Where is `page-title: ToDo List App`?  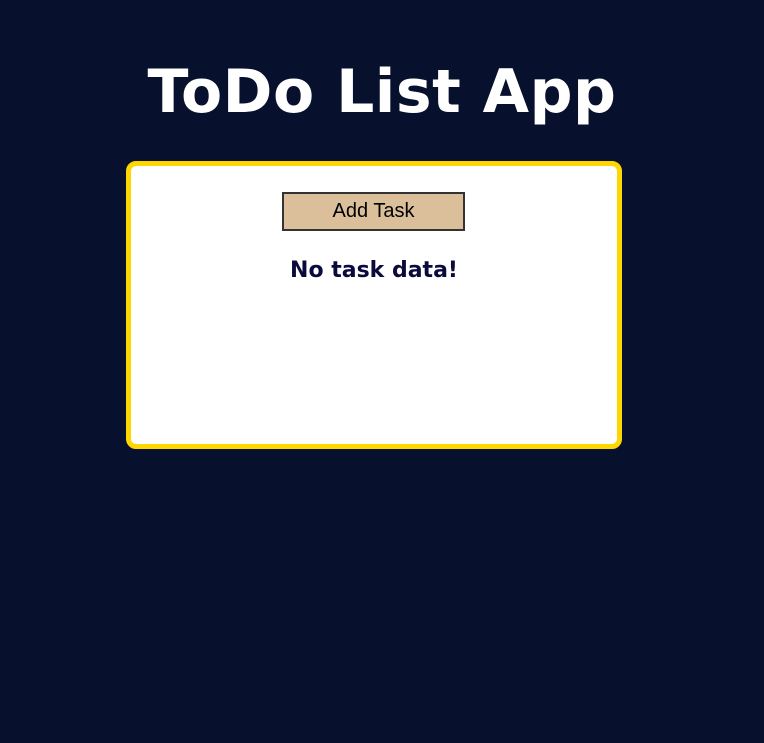
page-title: ToDo List App is located at coordinates (382, 92).